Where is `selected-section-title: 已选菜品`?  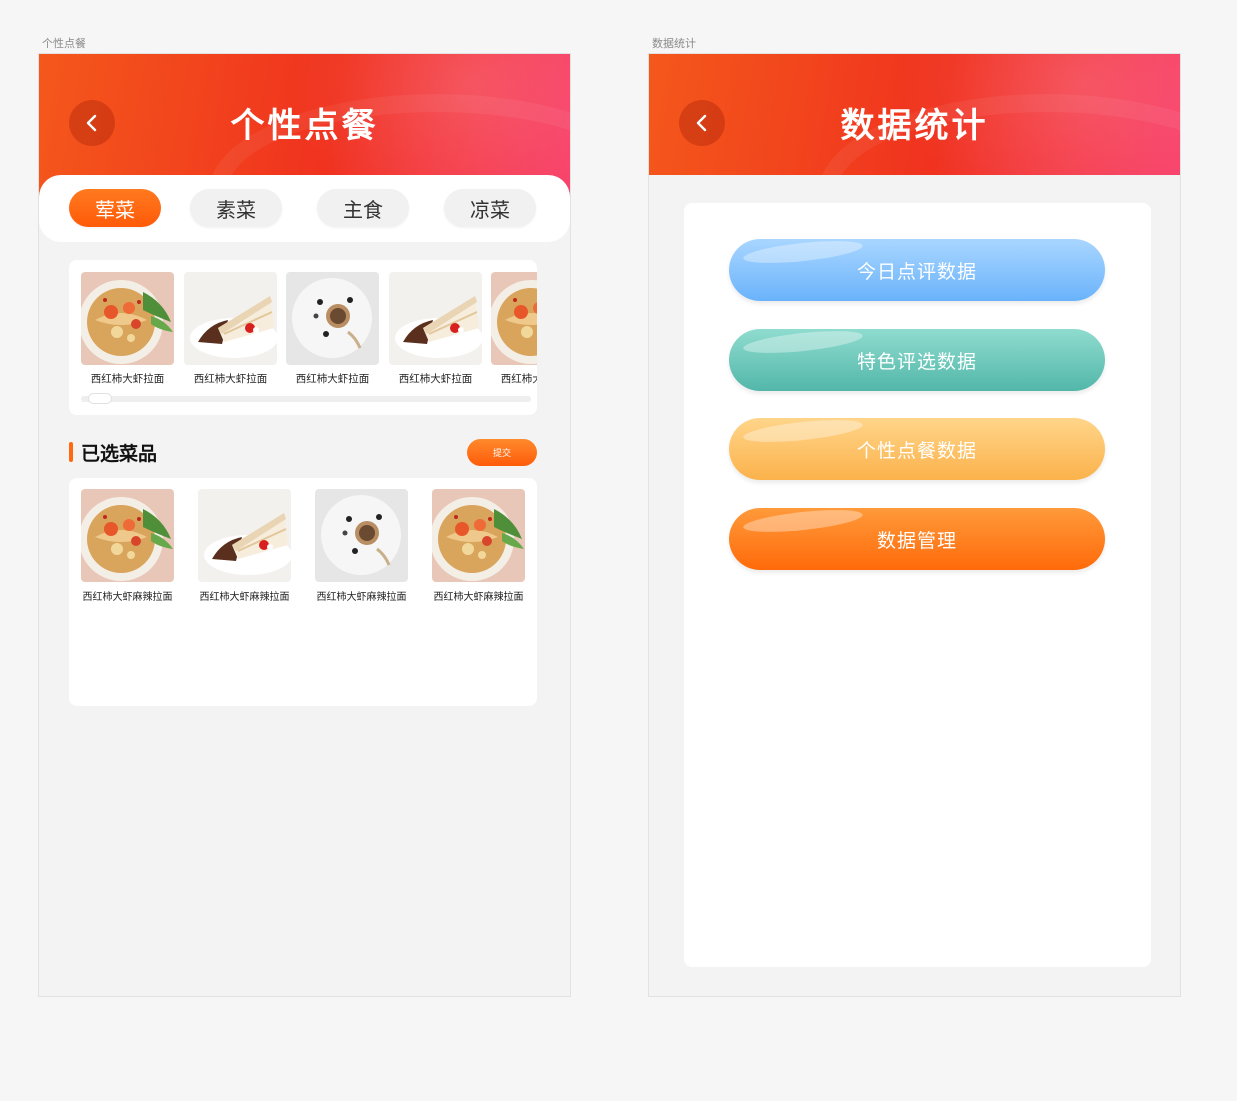 selected-section-title: 已选菜品 is located at coordinates (113, 452).